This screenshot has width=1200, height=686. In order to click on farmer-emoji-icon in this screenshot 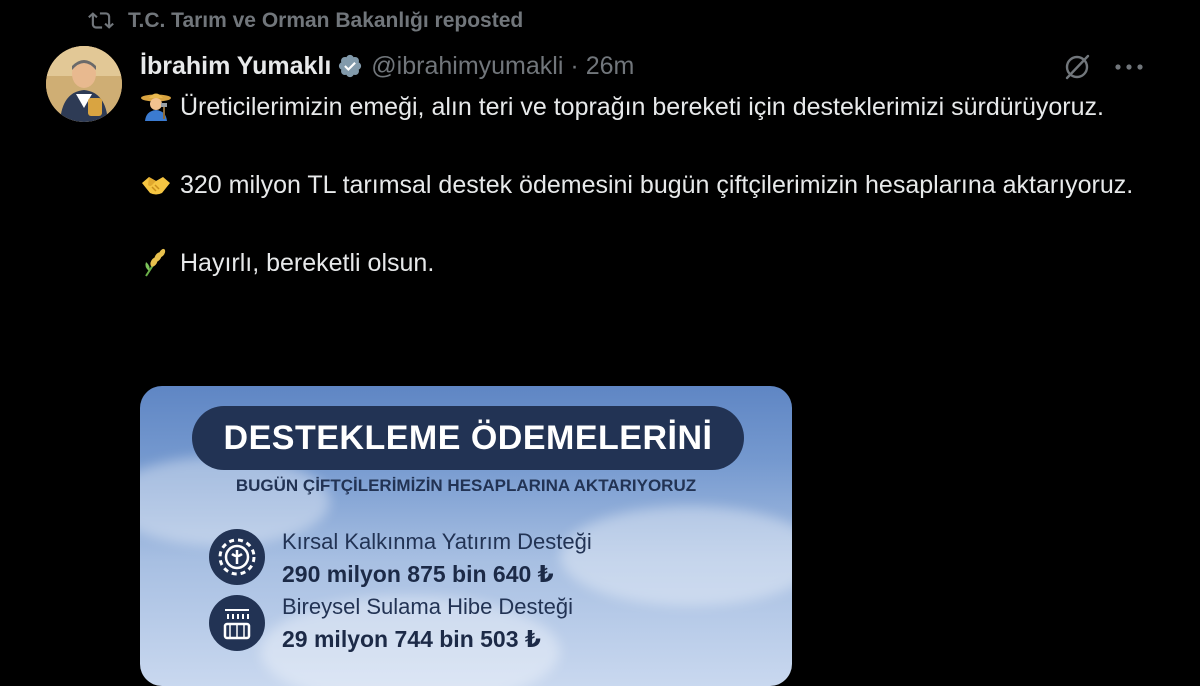, I will do `click(156, 107)`.